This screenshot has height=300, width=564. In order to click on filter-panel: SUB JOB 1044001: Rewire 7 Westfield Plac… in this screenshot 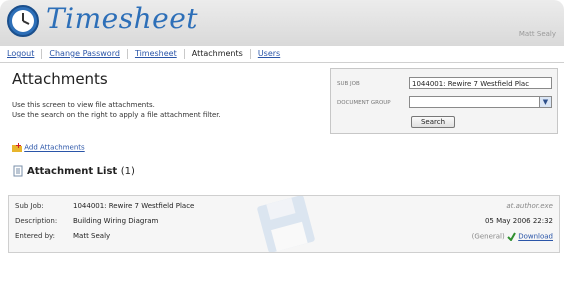, I will do `click(444, 101)`.